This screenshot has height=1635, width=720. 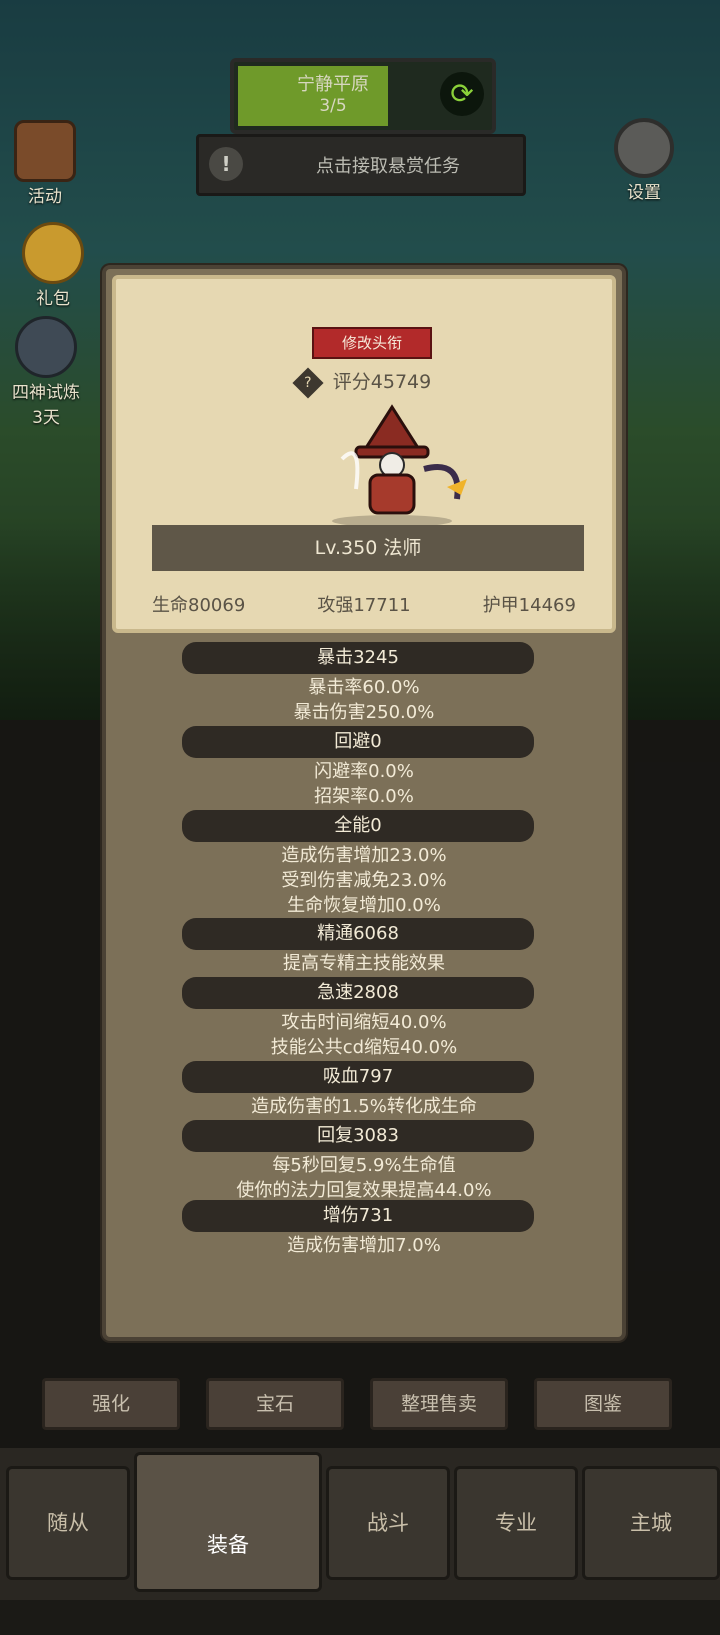 I want to click on bottom-nav: 随从 装备 战斗 专业 主城, so click(x=360, y=1524).